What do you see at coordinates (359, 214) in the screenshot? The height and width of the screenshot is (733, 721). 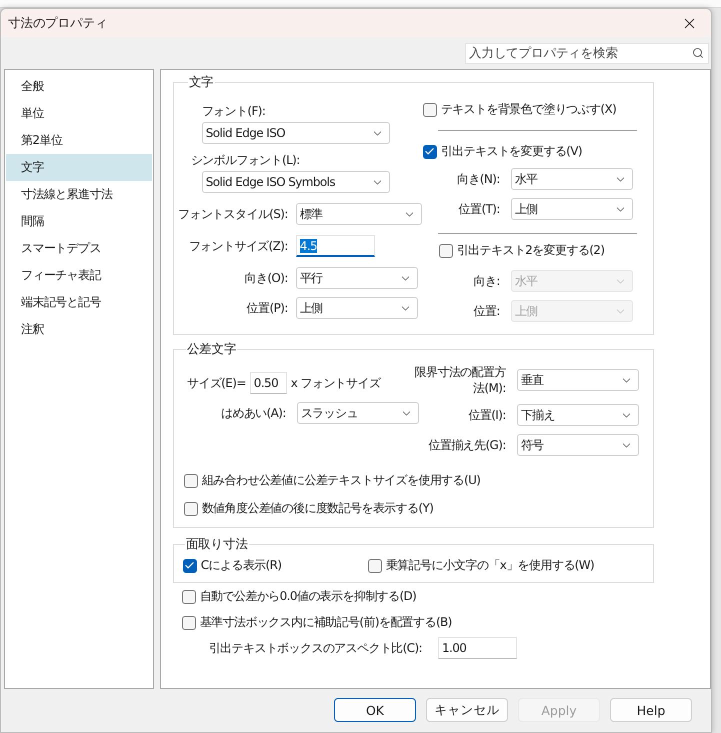 I see `dropdown: 標準` at bounding box center [359, 214].